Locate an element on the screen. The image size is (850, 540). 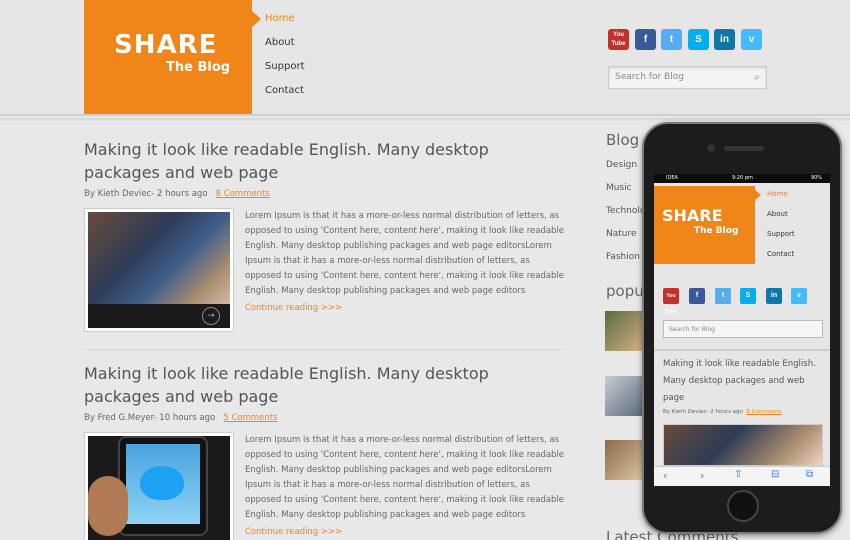
nav-contact: Contact is located at coordinates (285, 97).